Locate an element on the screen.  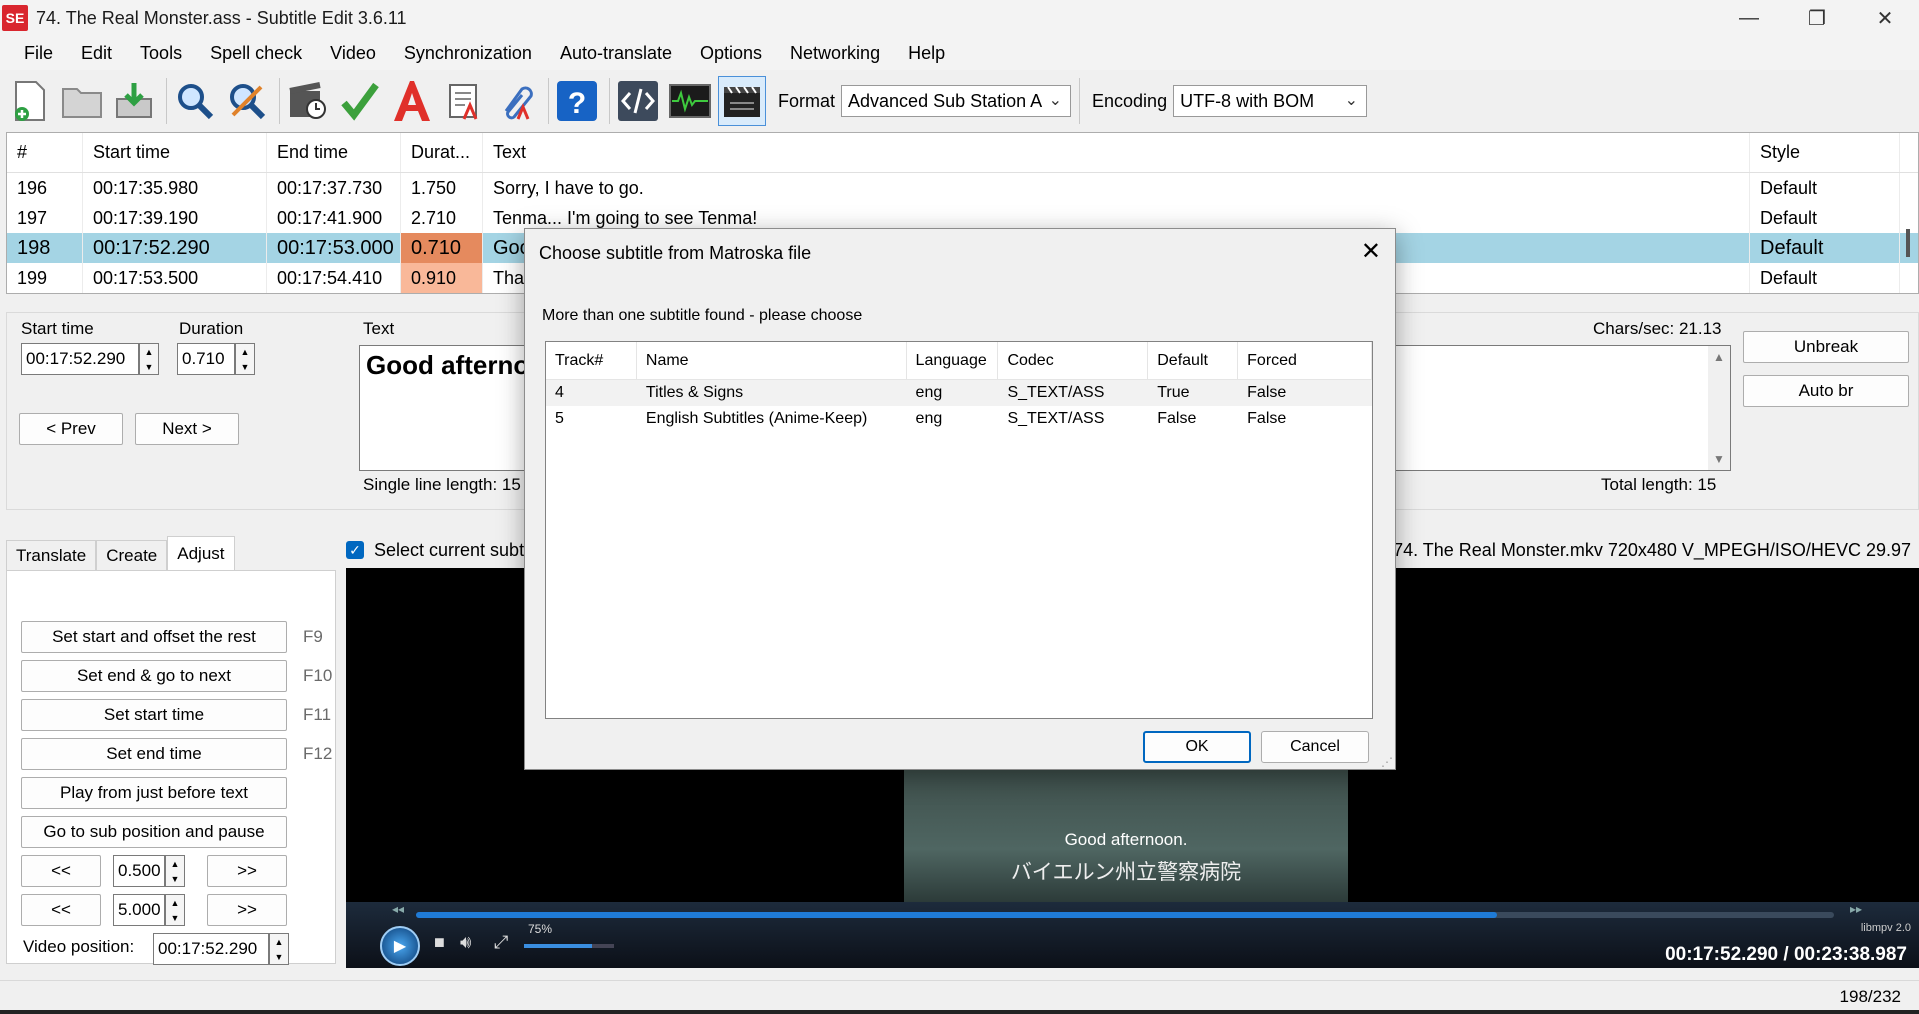
tab-create: Create is located at coordinates (132, 555).